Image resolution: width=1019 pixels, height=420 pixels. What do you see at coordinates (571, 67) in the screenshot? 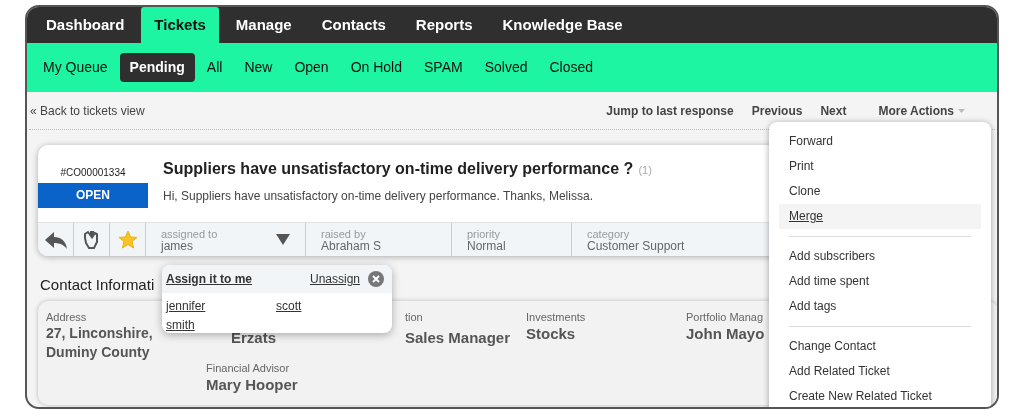
I see `filter-tab: Closed` at bounding box center [571, 67].